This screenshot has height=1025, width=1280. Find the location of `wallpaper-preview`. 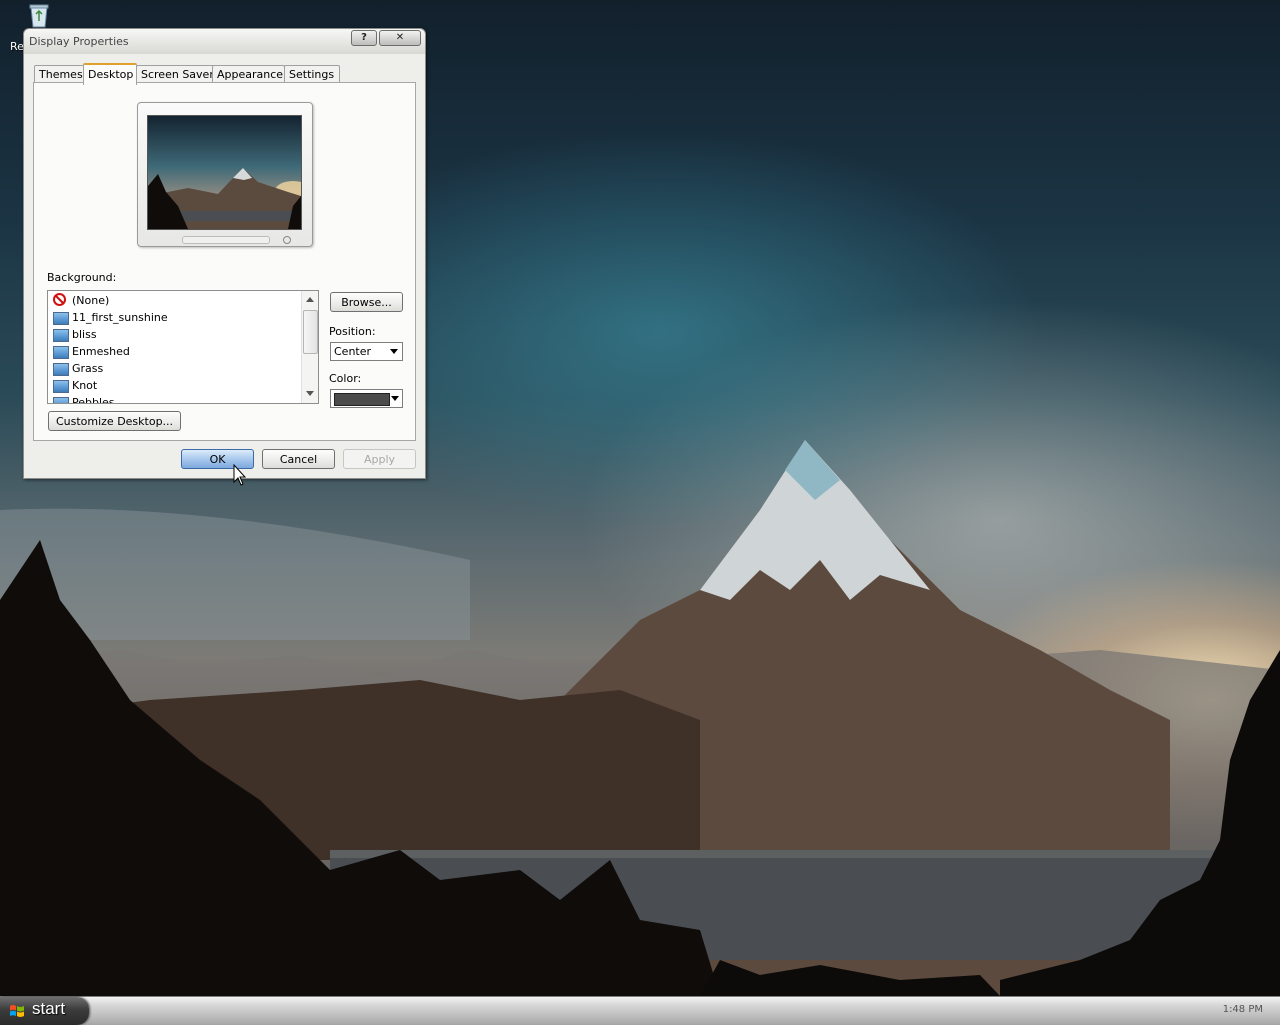

wallpaper-preview is located at coordinates (224, 172).